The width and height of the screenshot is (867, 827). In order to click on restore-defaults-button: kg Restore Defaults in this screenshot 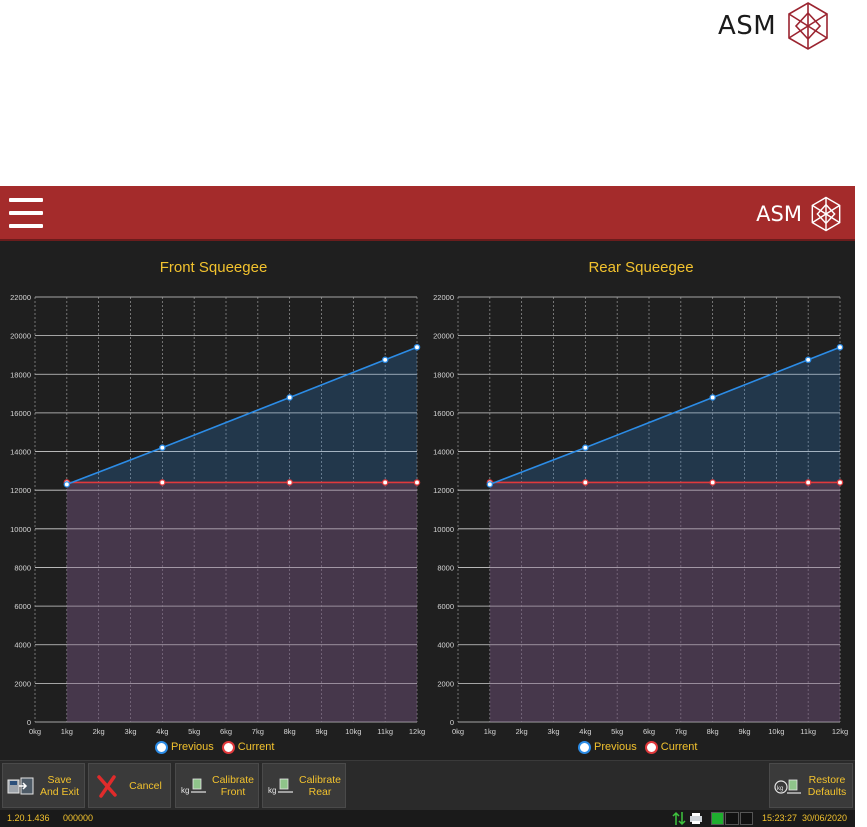, I will do `click(811, 785)`.